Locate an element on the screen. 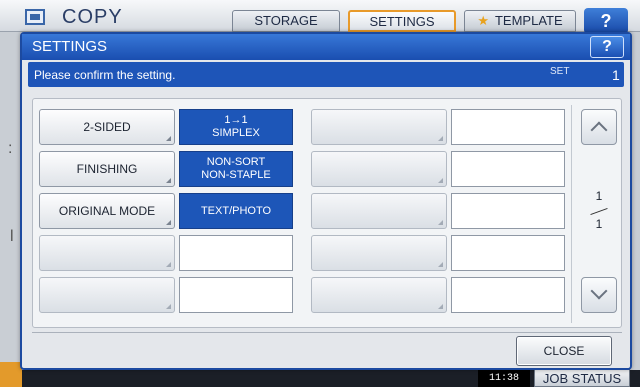 This screenshot has height=387, width=640. value-finishing: NON-SORT NON-STAPLE is located at coordinates (236, 169).